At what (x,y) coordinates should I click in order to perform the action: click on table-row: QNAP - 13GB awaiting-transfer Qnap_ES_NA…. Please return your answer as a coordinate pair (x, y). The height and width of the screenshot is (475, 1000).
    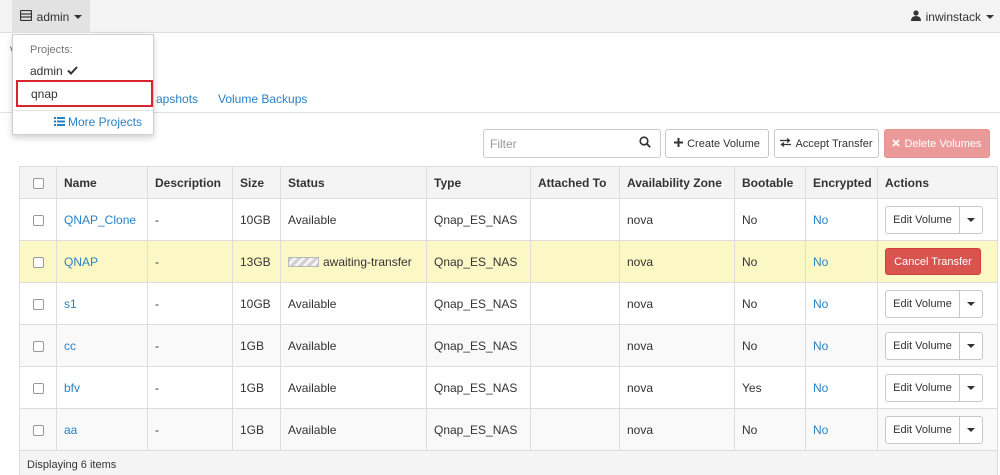
    Looking at the image, I should click on (508, 261).